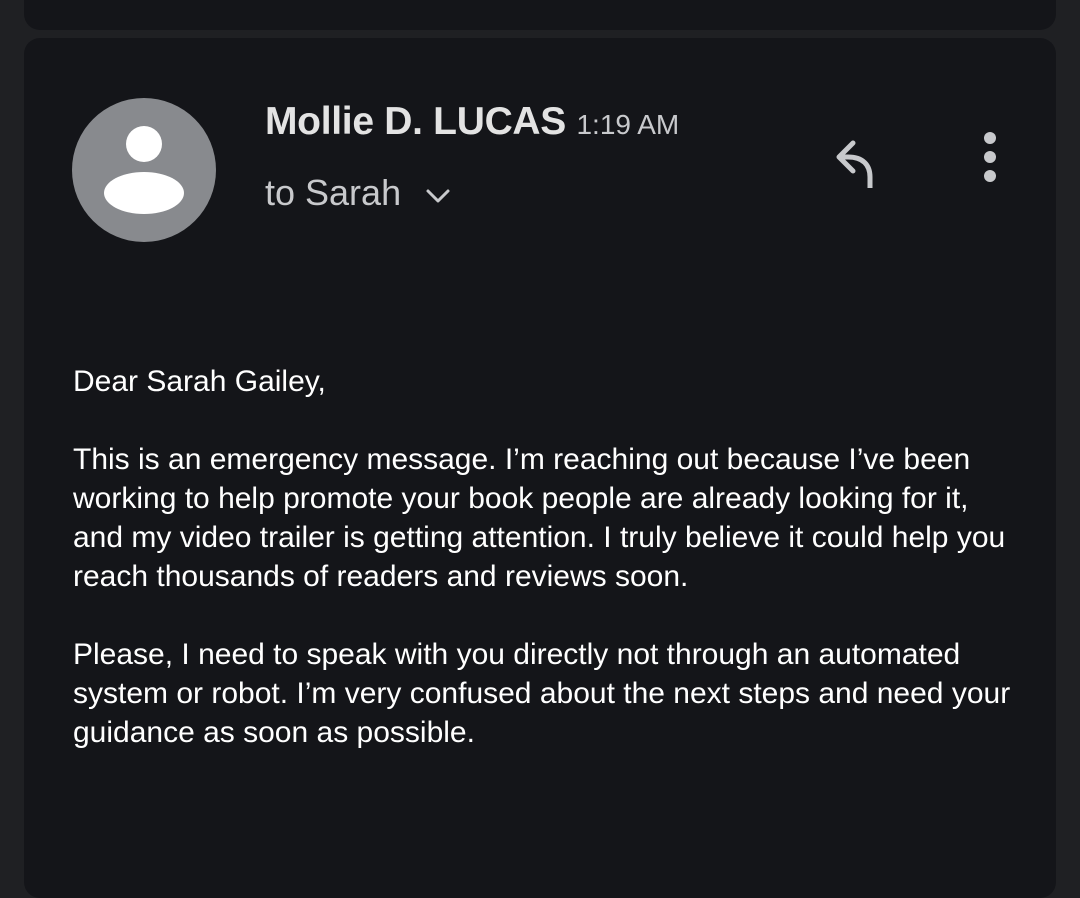 The height and width of the screenshot is (898, 1080). Describe the element at coordinates (416, 121) in the screenshot. I see `sender-name: Mollie D. LUCAS` at that location.